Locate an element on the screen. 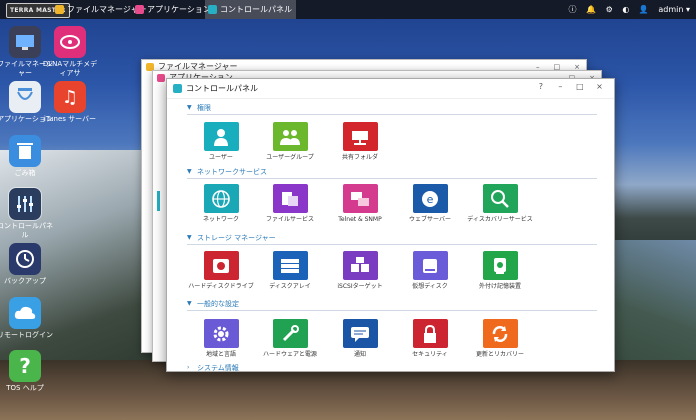 Image resolution: width=696 pixels, height=420 pixels. desktop-icon-remote-login: リモートログイン is located at coordinates (27, 318).